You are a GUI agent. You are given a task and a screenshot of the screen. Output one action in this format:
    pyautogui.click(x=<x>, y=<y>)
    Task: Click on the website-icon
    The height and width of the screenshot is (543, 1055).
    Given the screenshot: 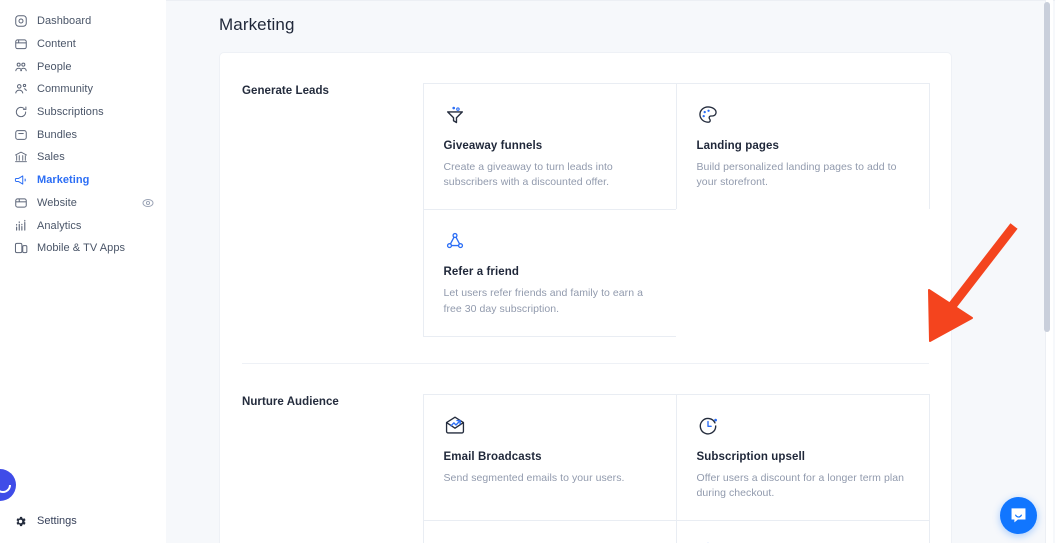 What is the action you would take?
    pyautogui.click(x=20, y=202)
    